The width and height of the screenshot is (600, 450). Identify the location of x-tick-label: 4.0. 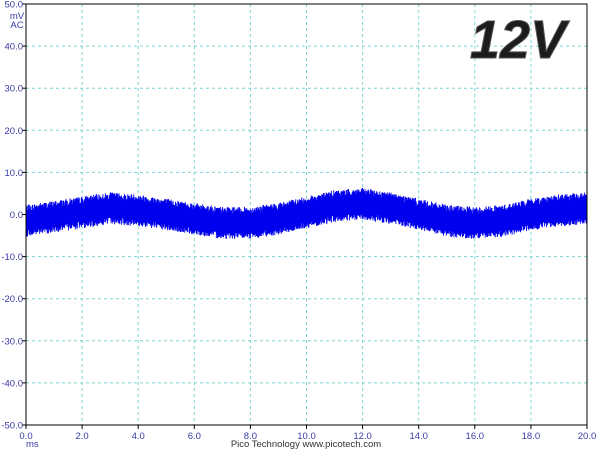
(138, 436).